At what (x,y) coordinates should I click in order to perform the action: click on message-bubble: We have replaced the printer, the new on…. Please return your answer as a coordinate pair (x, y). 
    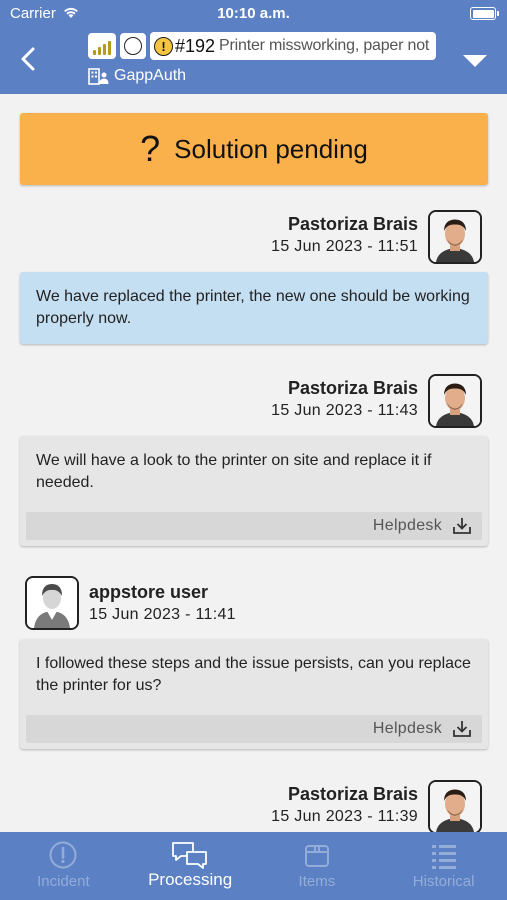
    Looking at the image, I should click on (254, 308).